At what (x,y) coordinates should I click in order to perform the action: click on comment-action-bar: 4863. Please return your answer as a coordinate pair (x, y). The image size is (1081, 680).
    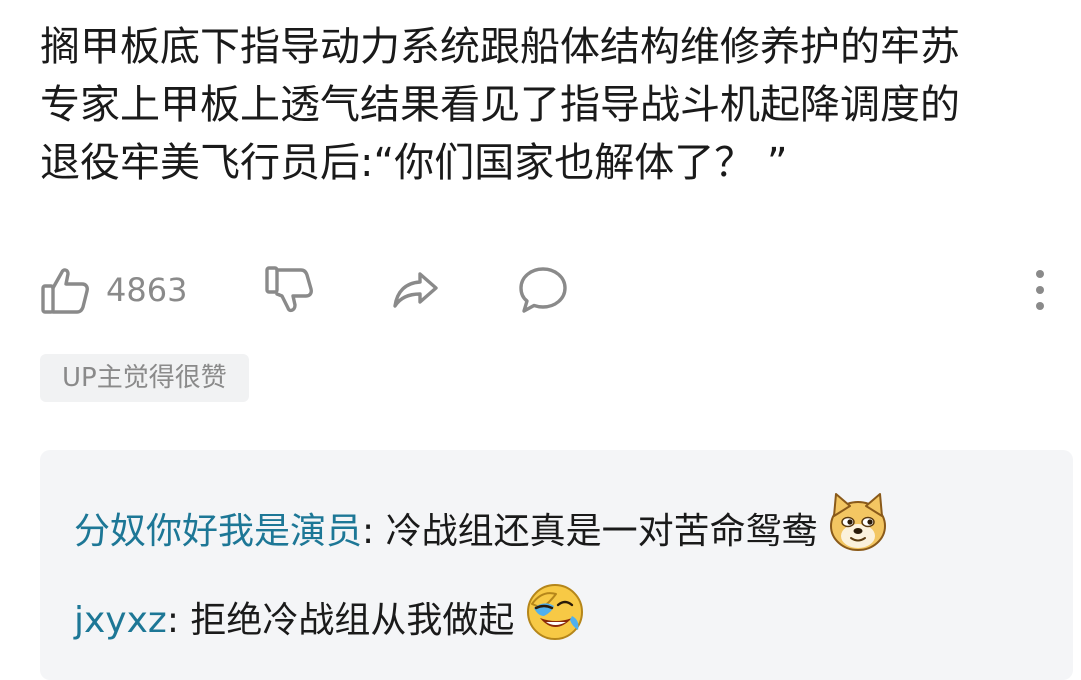
    Looking at the image, I should click on (550, 290).